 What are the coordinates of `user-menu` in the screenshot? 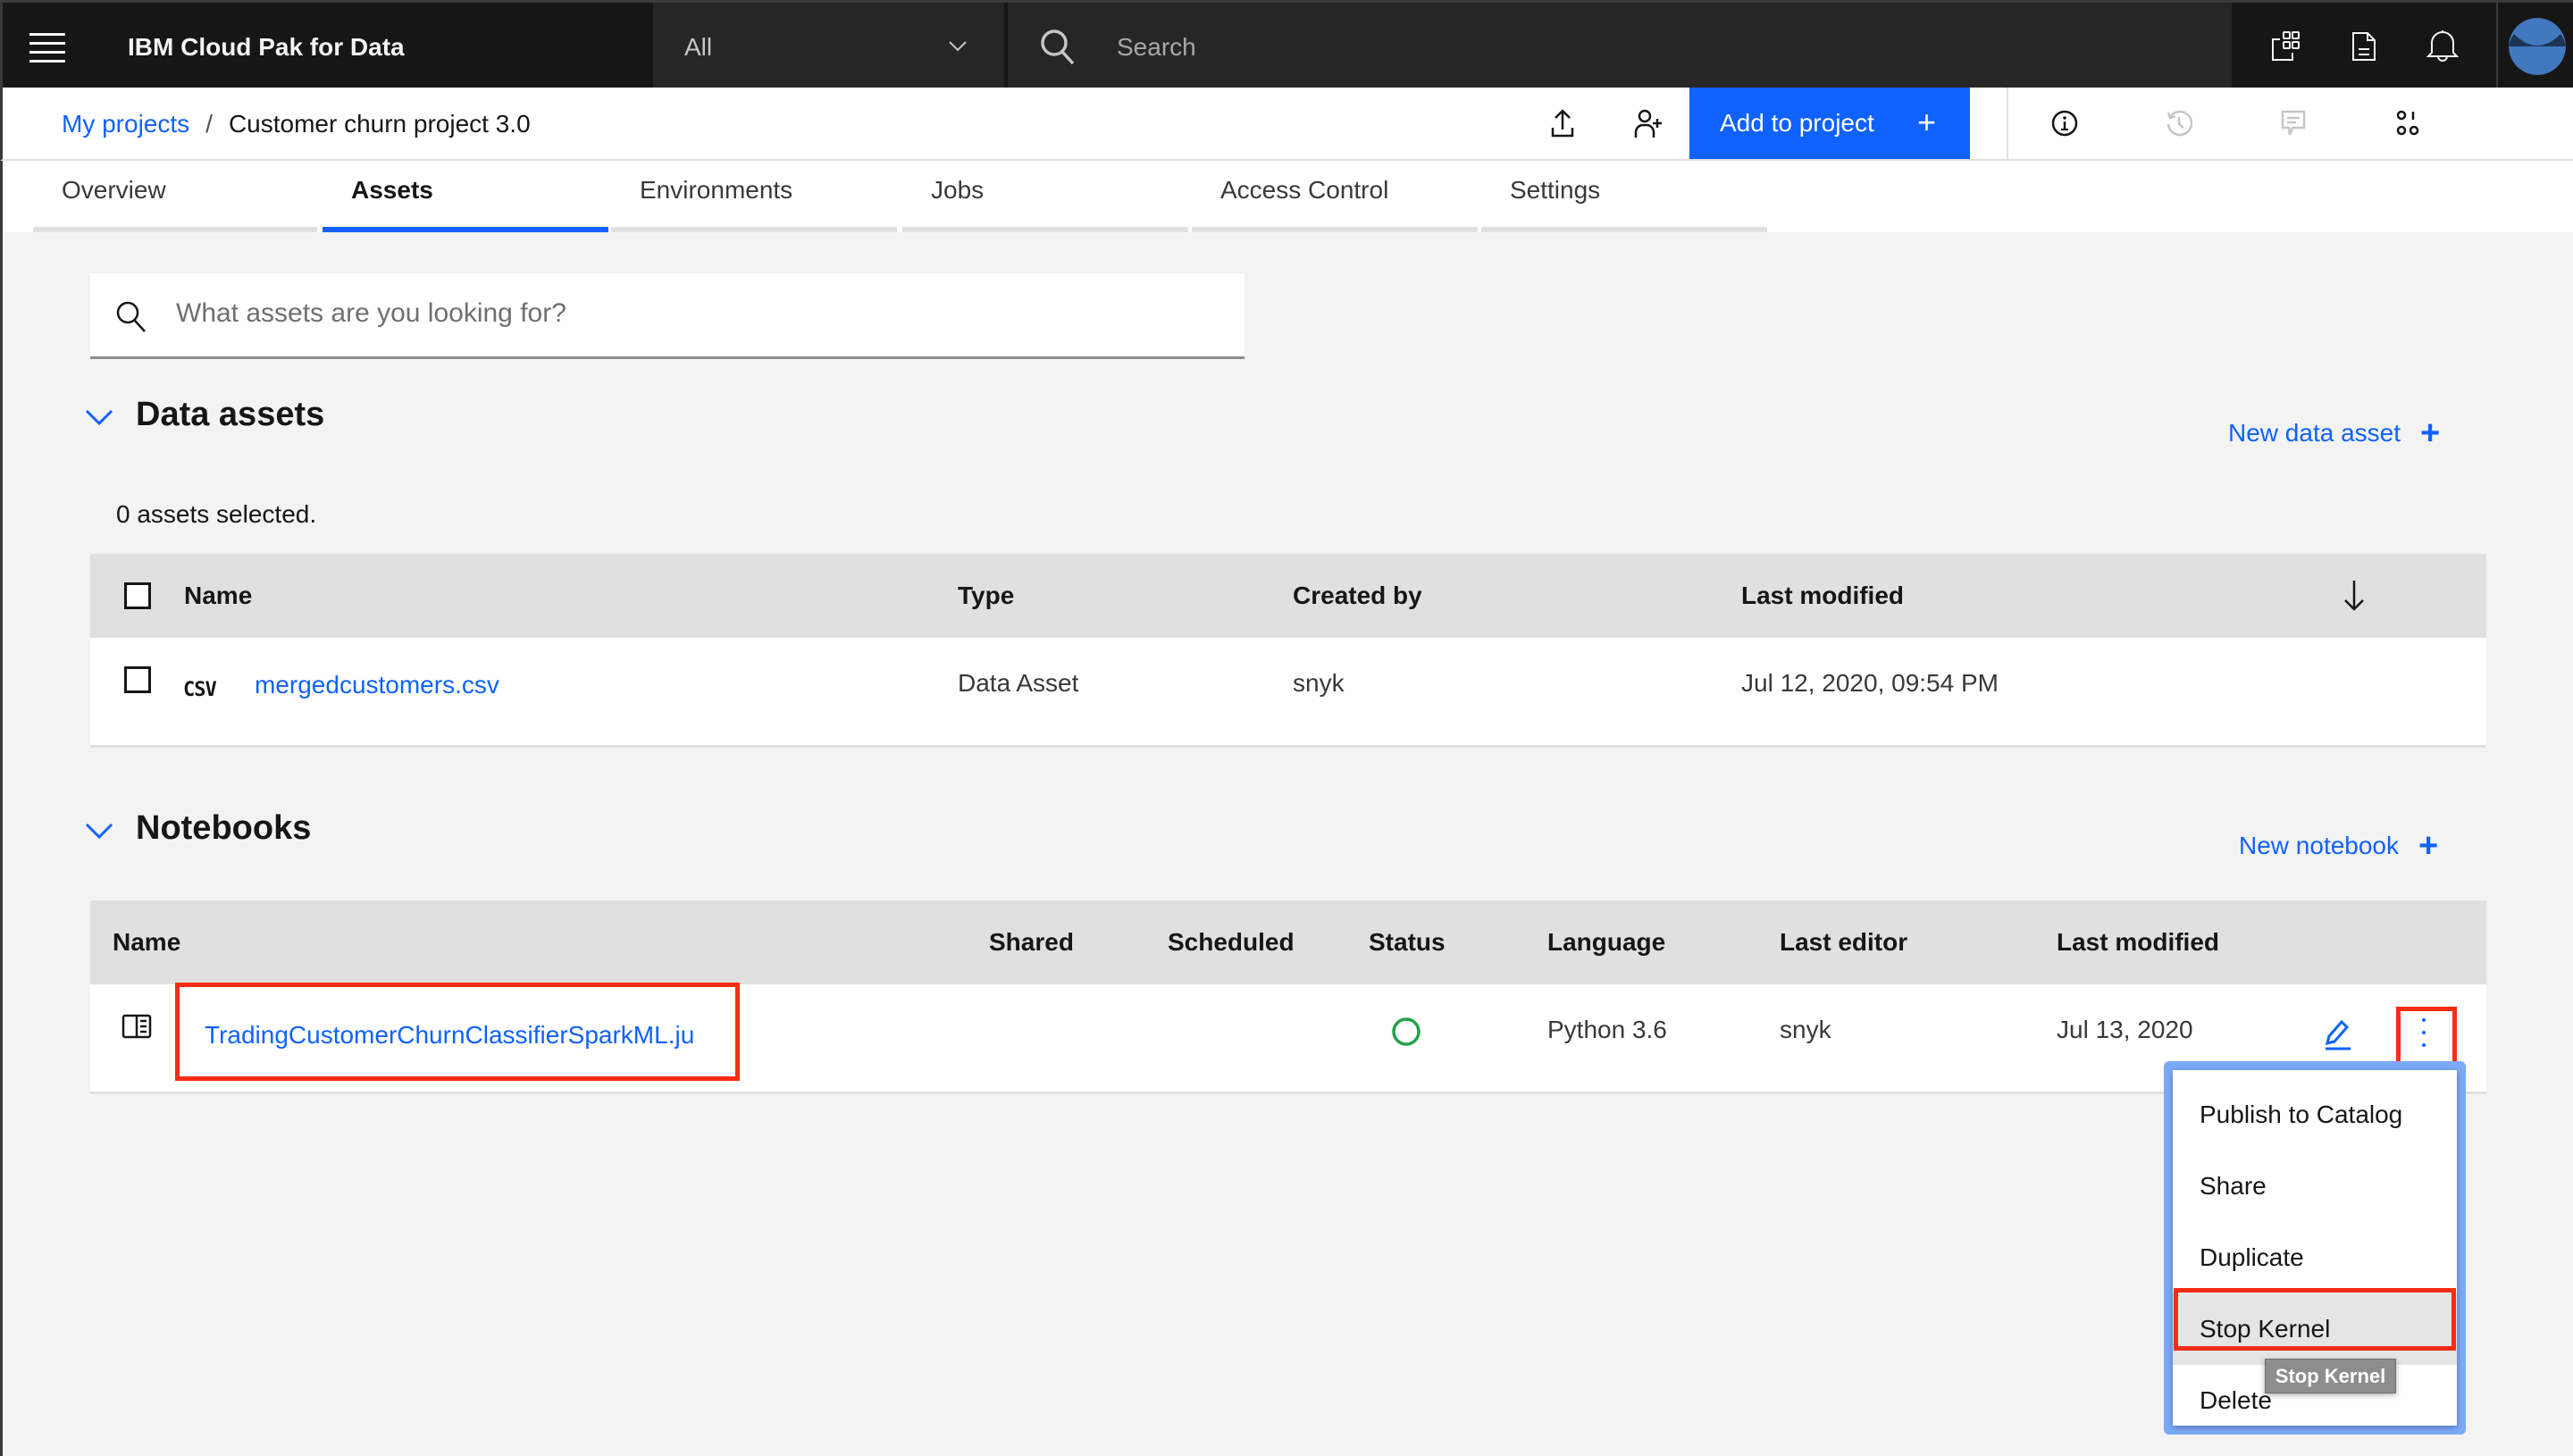 It's located at (2534, 46).